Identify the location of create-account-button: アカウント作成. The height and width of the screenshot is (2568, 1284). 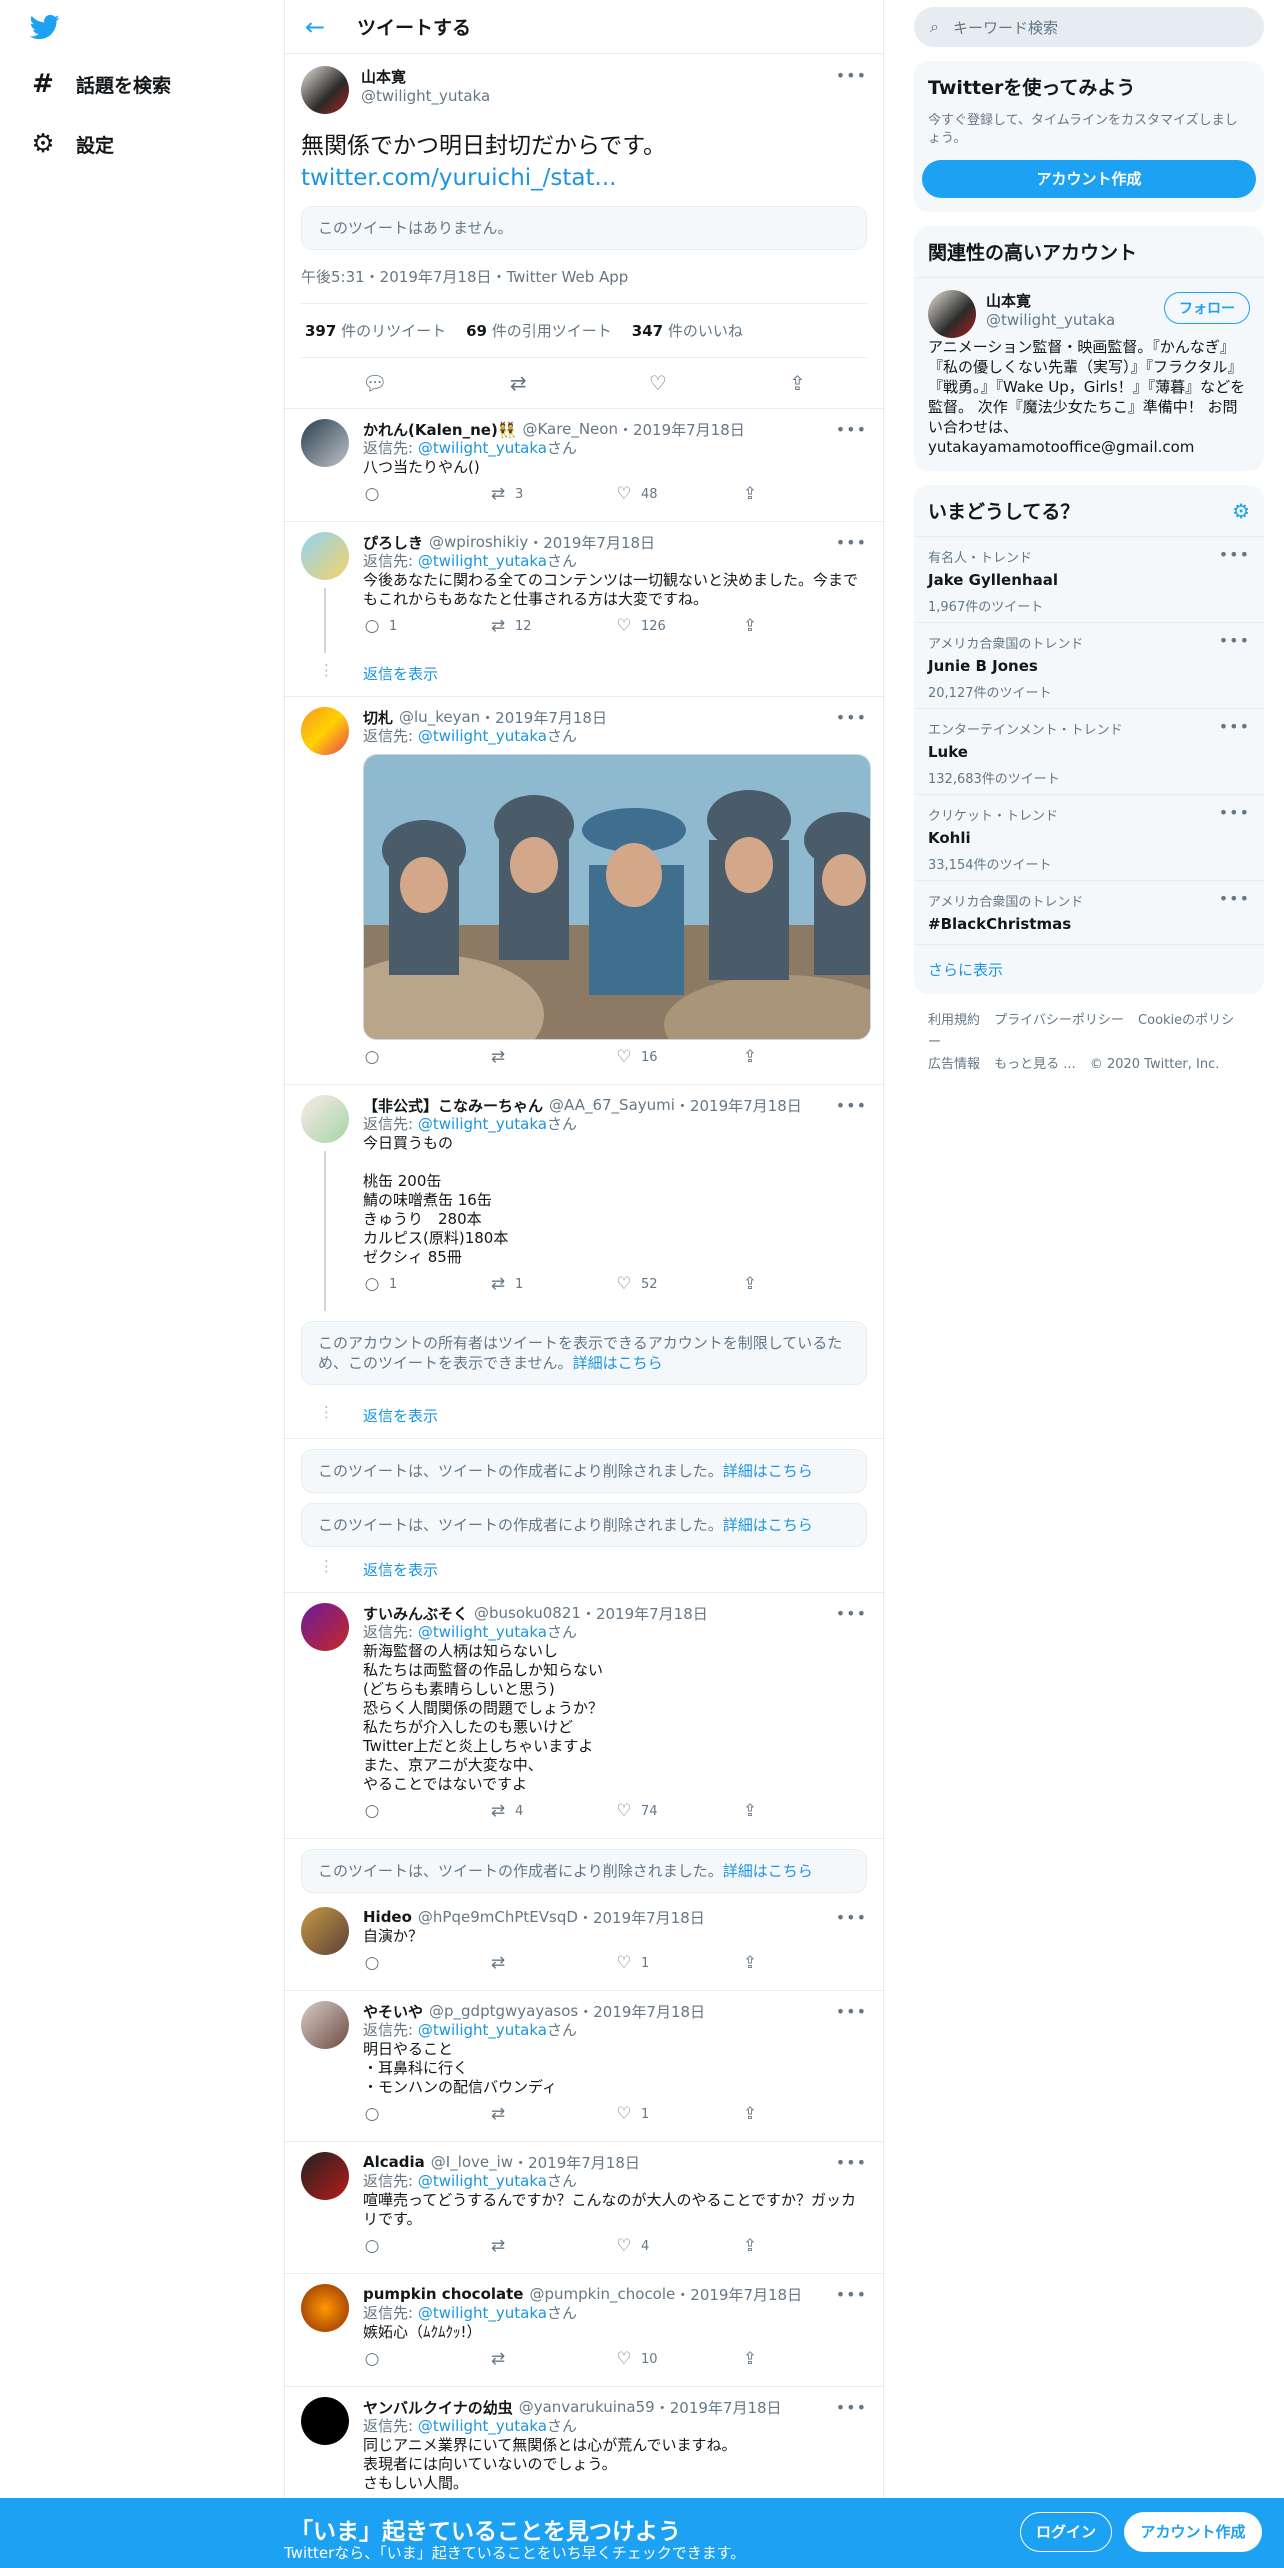
(1089, 179).